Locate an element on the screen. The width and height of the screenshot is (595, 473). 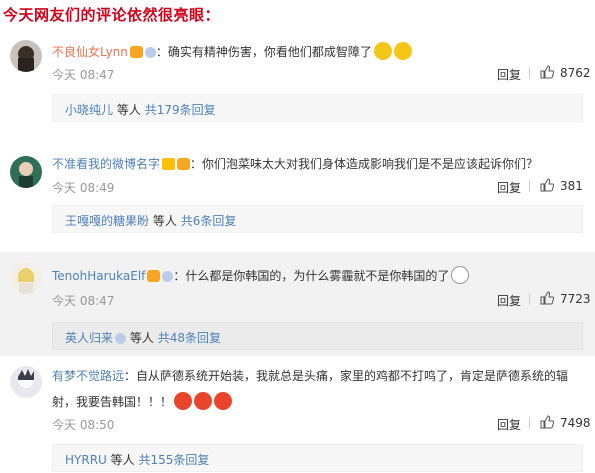
reply-summary: 英人归来 等人 共48条回复 is located at coordinates (317, 336).